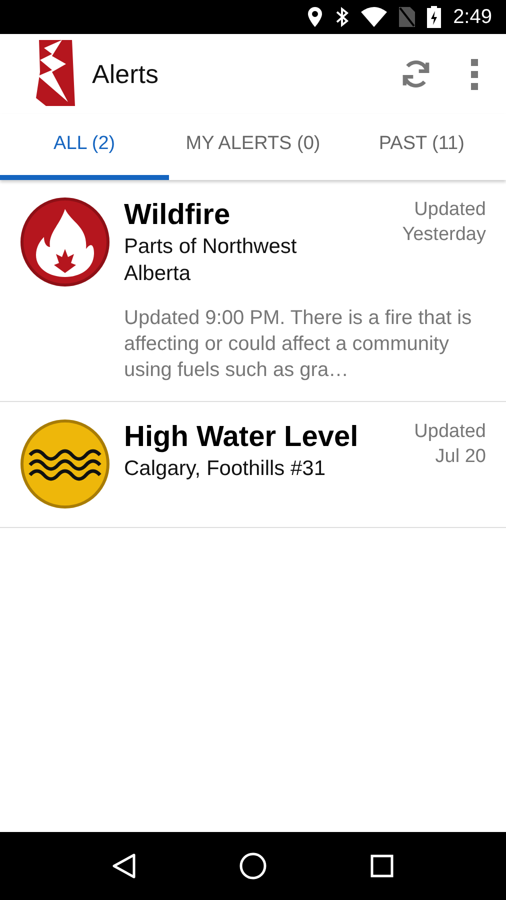  Describe the element at coordinates (125, 74) in the screenshot. I see `app-title: Alerts` at that location.